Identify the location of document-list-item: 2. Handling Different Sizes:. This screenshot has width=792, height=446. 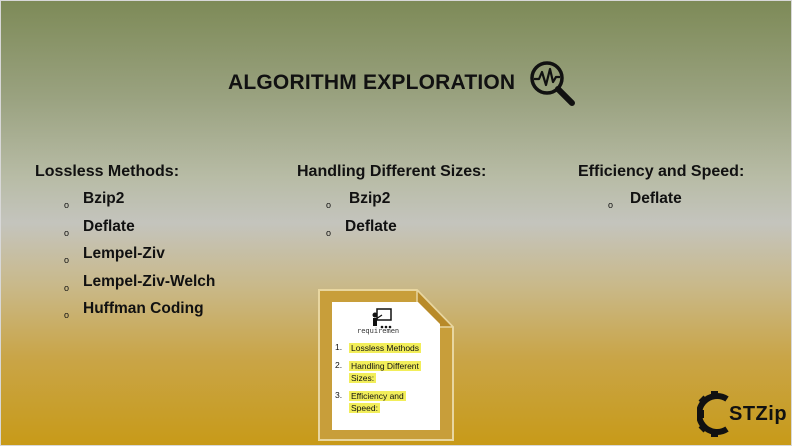
(388, 372).